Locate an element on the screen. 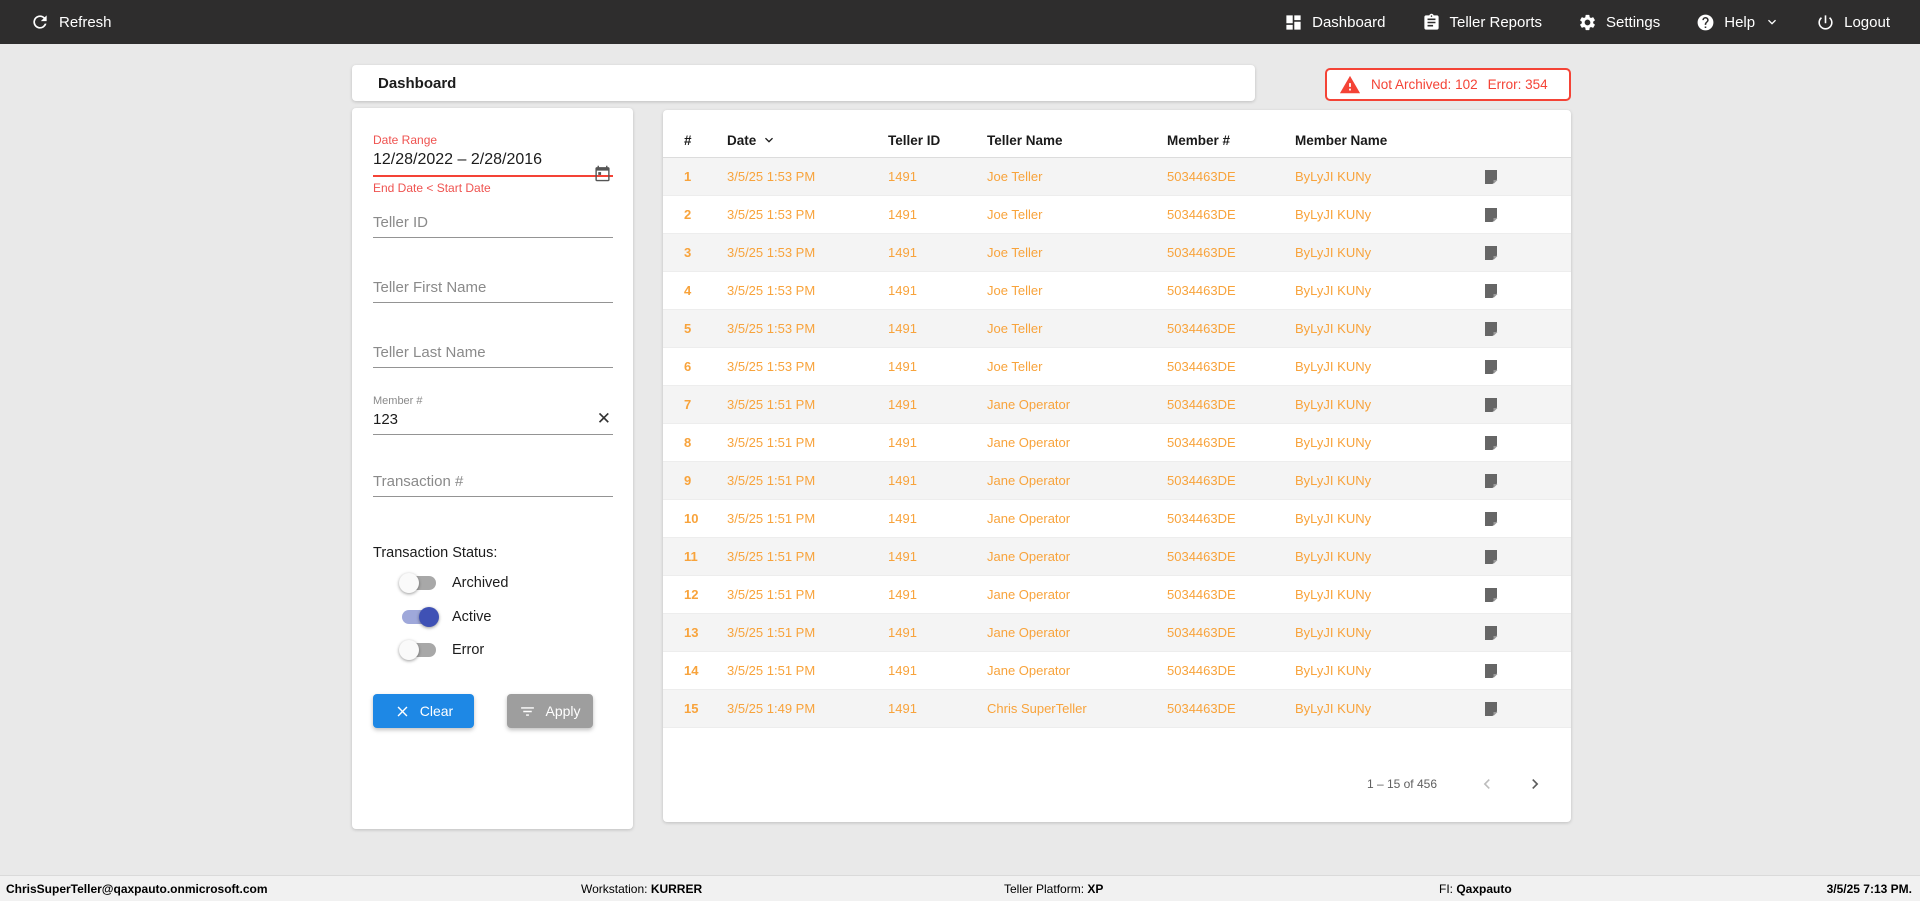 The width and height of the screenshot is (1920, 901). status-datetime: 3/5/25 7:13 PM. is located at coordinates (1869, 889).